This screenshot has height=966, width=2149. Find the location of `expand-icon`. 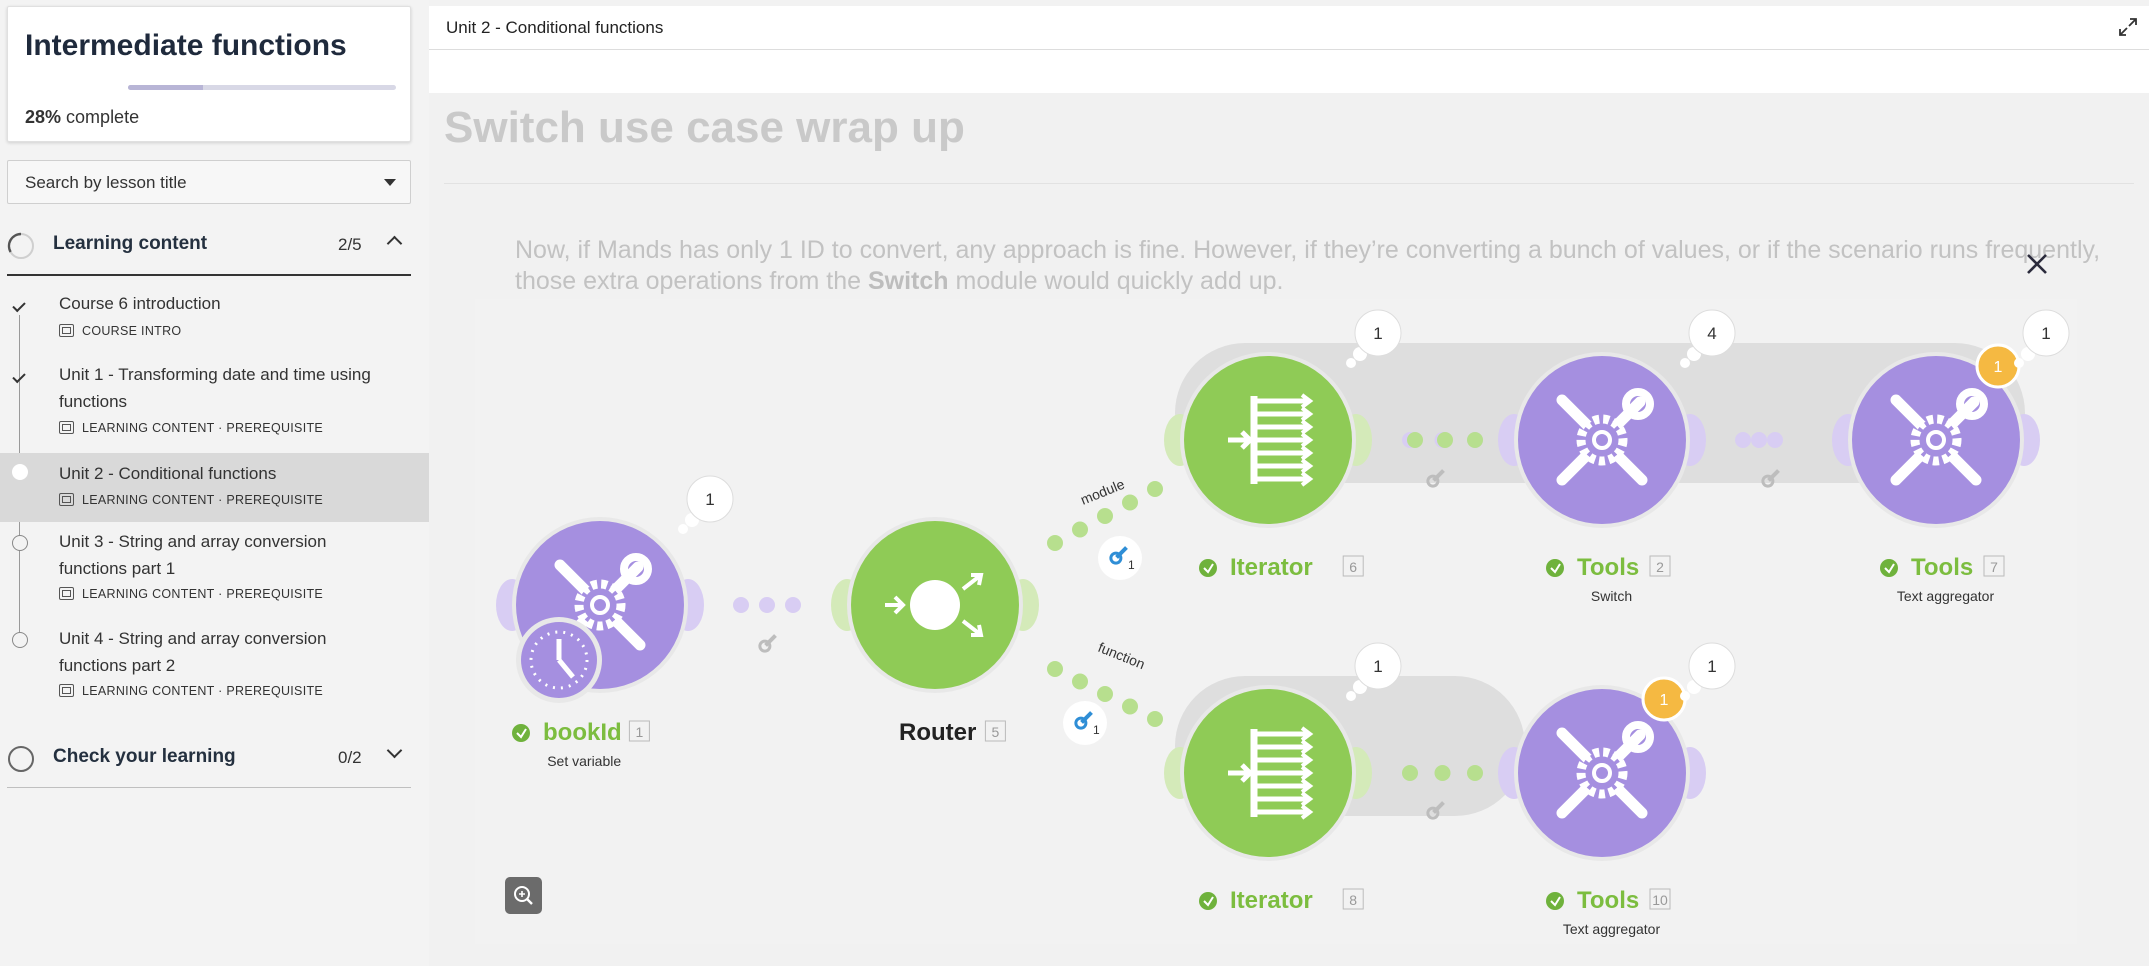

expand-icon is located at coordinates (2128, 27).